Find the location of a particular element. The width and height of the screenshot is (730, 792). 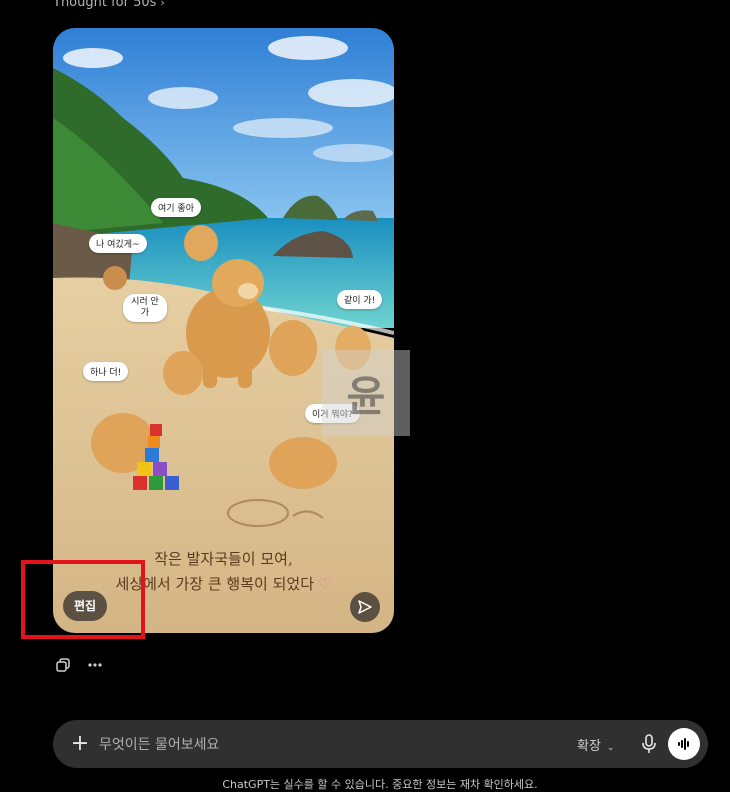

prompt-composer: + 확장 ⌄ is located at coordinates (380, 744).